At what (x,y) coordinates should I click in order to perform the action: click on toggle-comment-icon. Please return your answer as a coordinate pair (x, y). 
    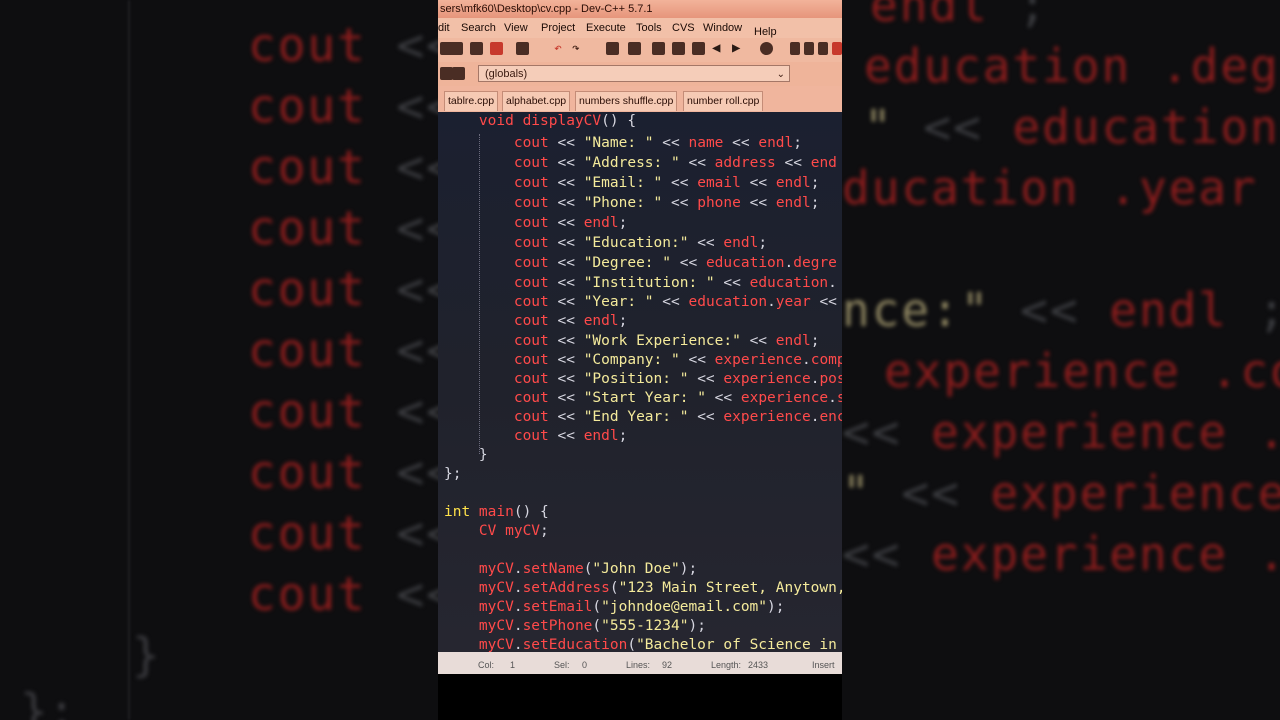
    Looking at the image, I should click on (698, 48).